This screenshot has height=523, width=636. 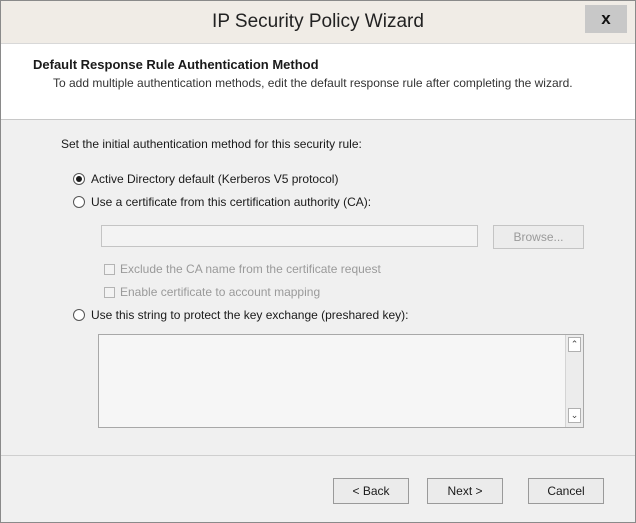 What do you see at coordinates (220, 292) in the screenshot?
I see `checkbox-label: Enable certificate to account mapping` at bounding box center [220, 292].